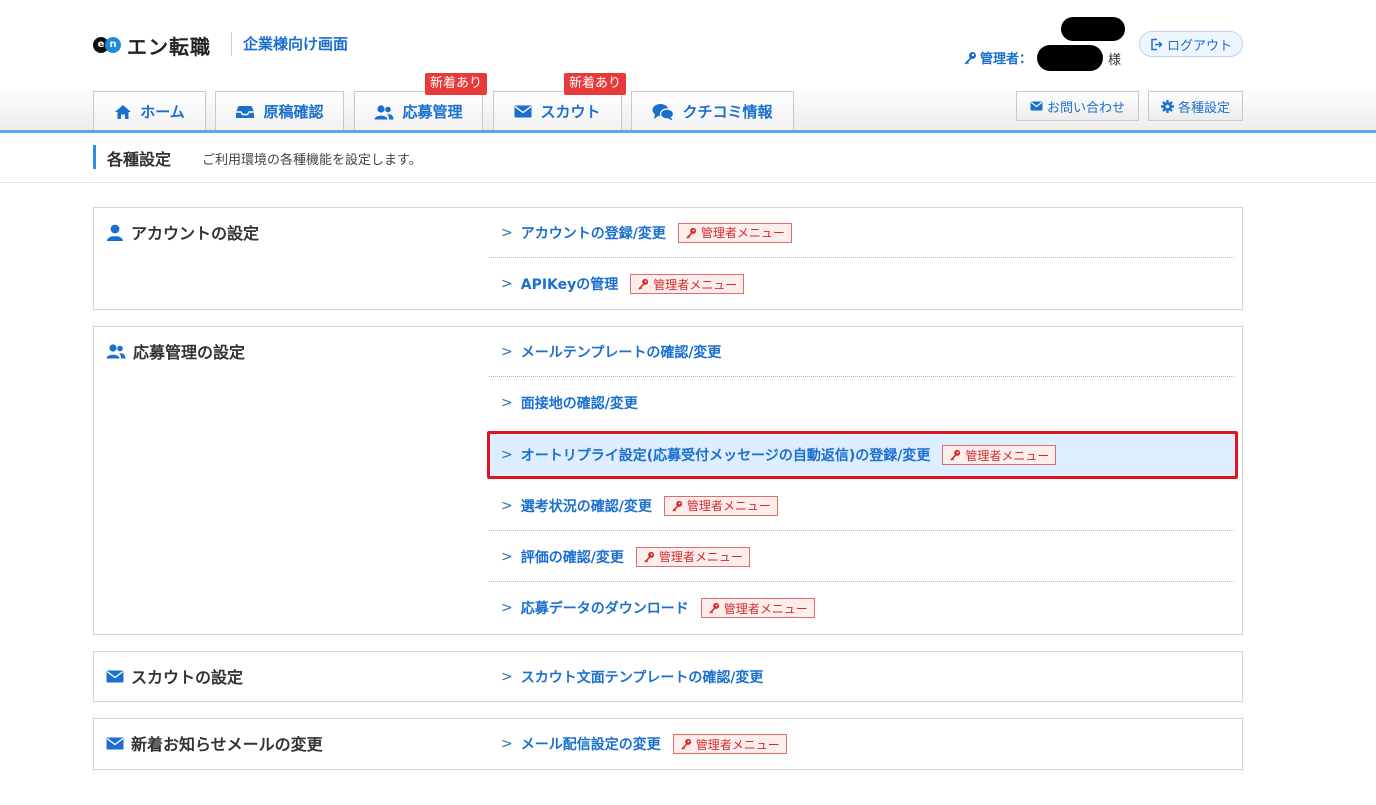  I want to click on settings-link-mail-template: > メールテンプレートの確認/変更, so click(861, 352).